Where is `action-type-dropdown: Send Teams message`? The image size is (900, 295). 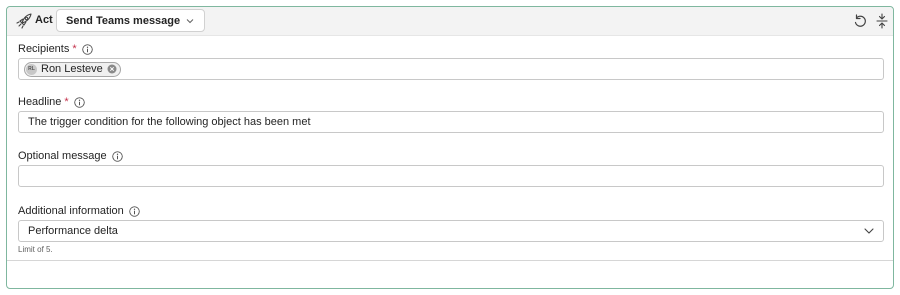
action-type-dropdown: Send Teams message is located at coordinates (131, 20).